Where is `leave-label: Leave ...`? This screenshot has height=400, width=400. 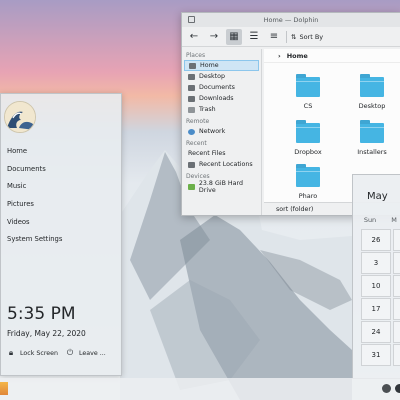 leave-label: Leave ... is located at coordinates (92, 353).